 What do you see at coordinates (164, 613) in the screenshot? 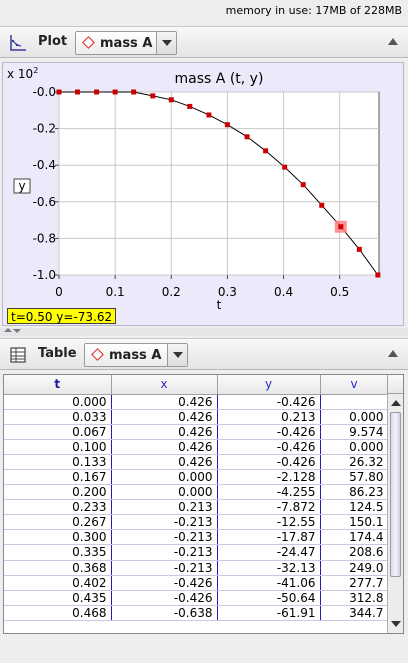
I see `table-cell-x: -0.638` at bounding box center [164, 613].